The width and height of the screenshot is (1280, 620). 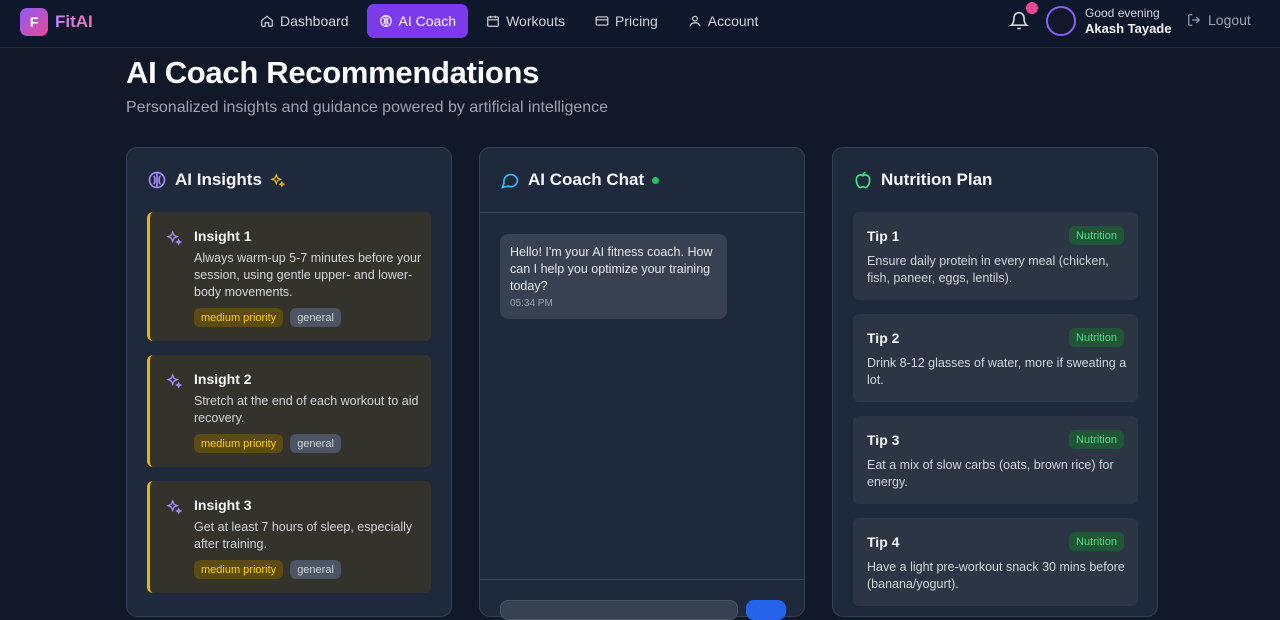 I want to click on logout-label: Logout, so click(x=1229, y=20).